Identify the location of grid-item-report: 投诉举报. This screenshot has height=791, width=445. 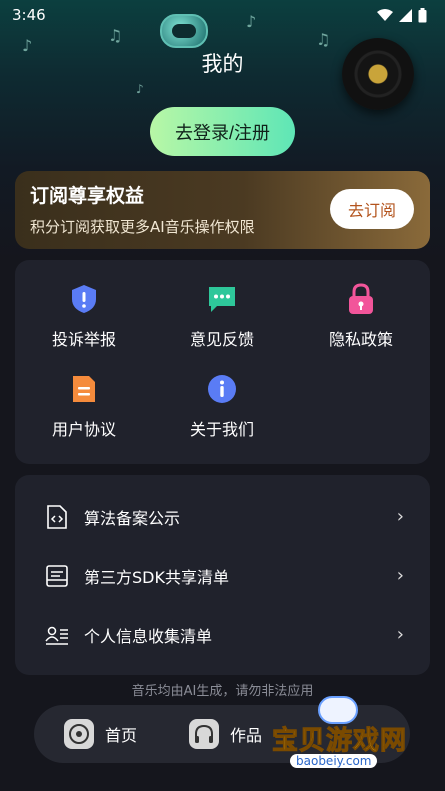
(84, 304).